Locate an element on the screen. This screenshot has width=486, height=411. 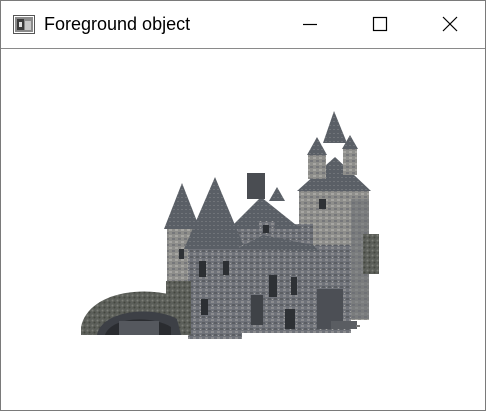
front-tower is located at coordinates (214, 258).